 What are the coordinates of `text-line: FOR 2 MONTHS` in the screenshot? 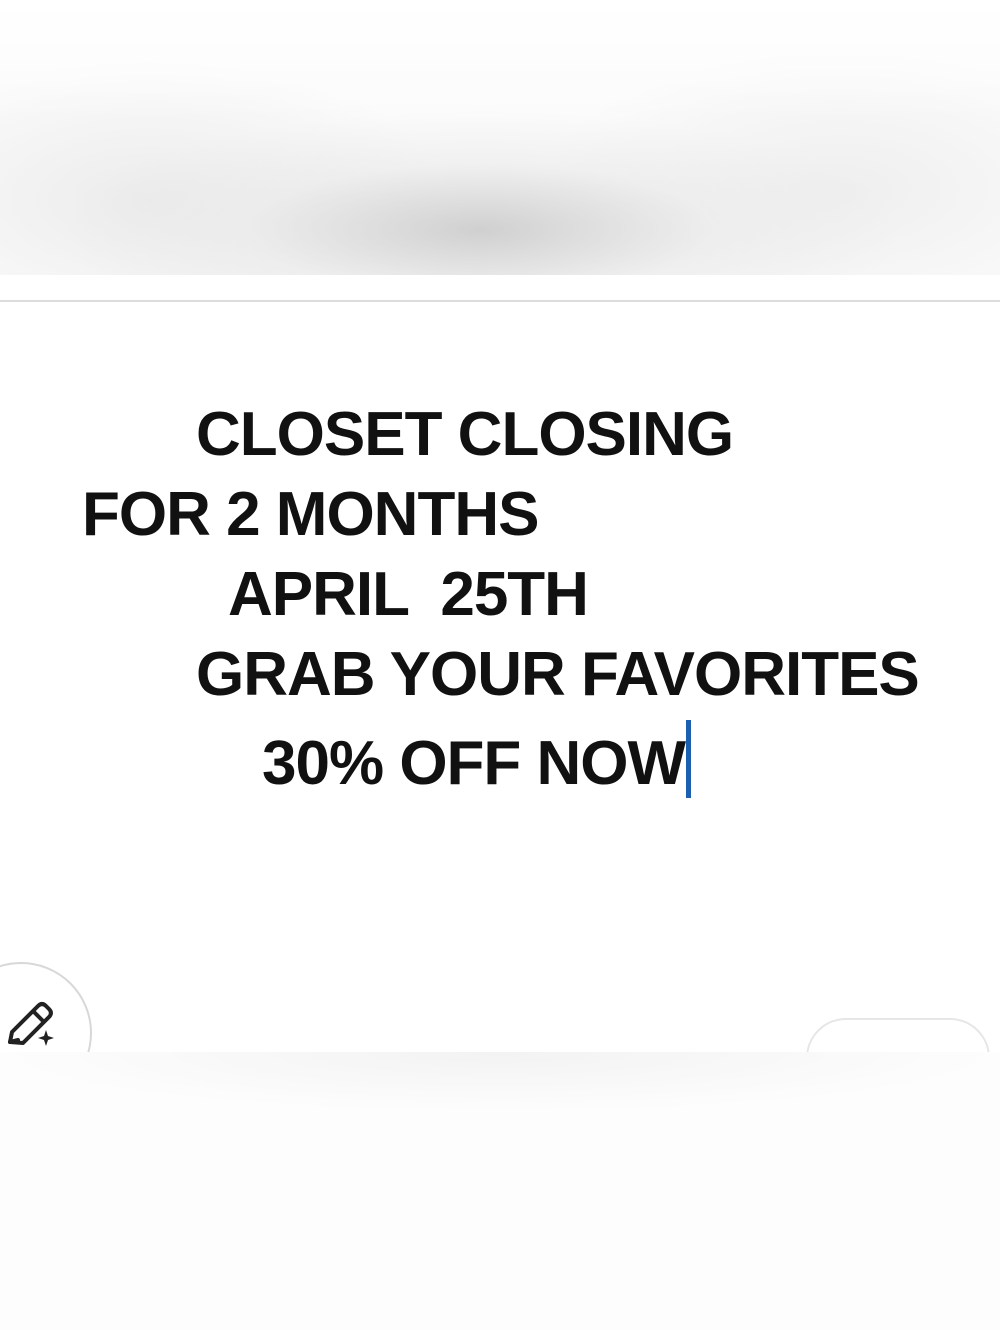 It's located at (310, 514).